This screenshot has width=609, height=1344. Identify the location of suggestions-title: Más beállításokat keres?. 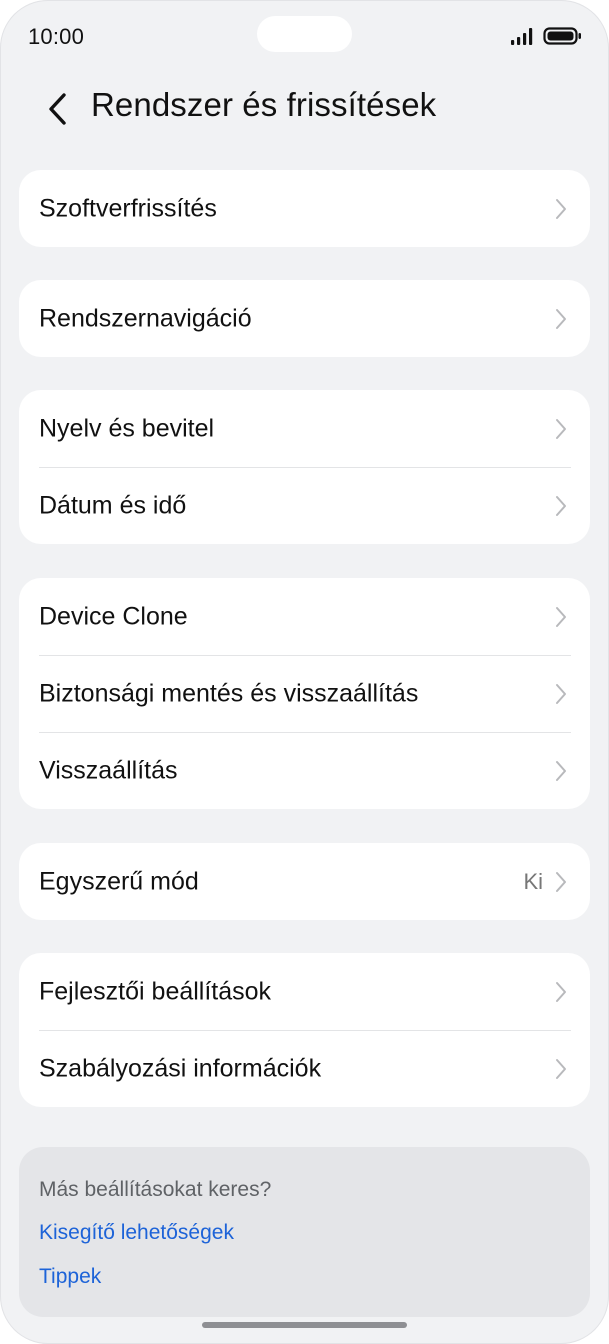
(155, 1189).